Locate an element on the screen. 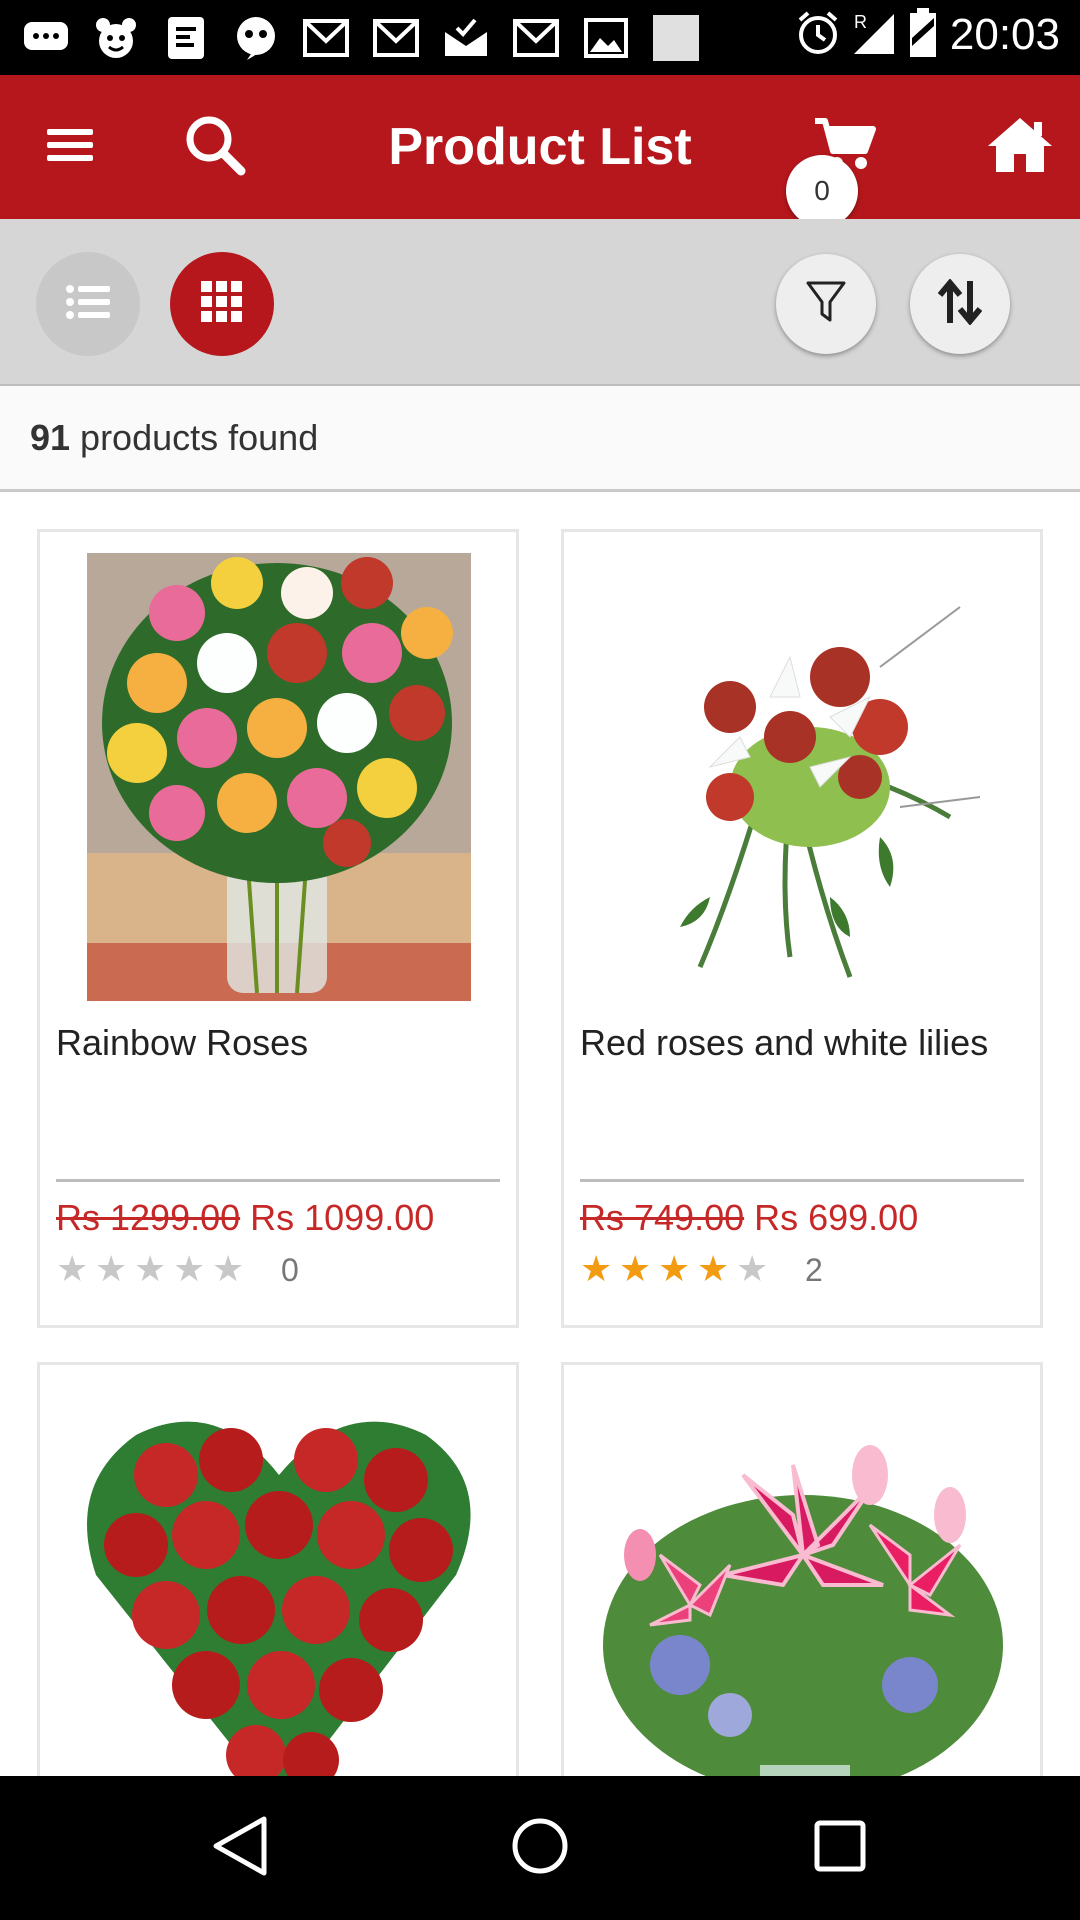 Image resolution: width=1080 pixels, height=1920 pixels. results-label: products found is located at coordinates (199, 437).